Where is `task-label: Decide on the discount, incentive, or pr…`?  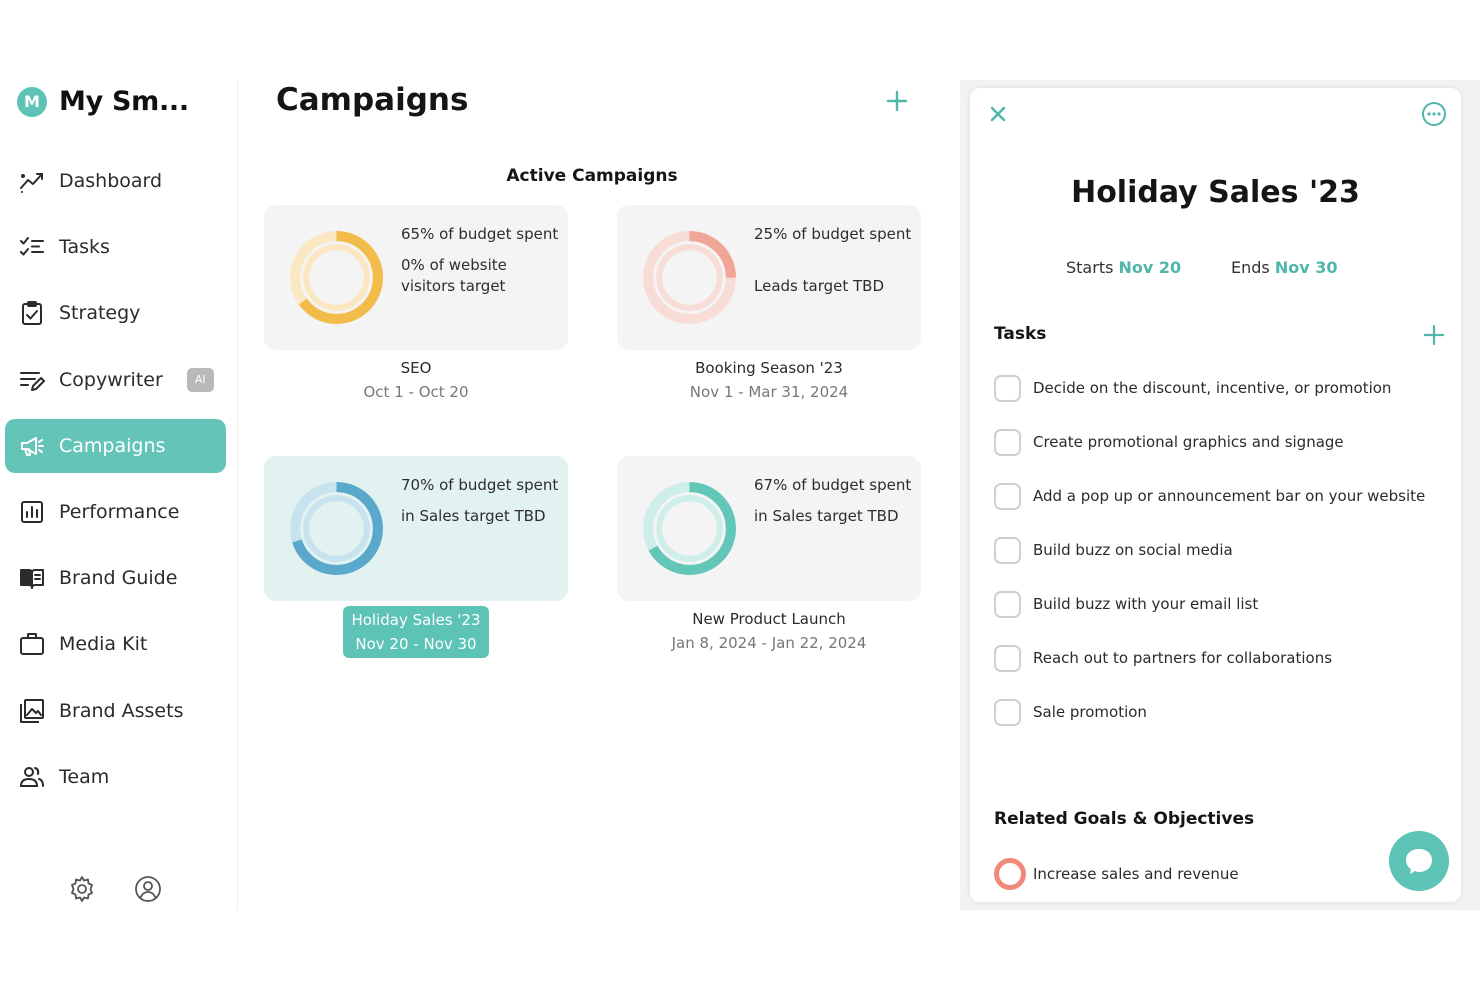
task-label: Decide on the discount, incentive, or pr… is located at coordinates (1212, 388).